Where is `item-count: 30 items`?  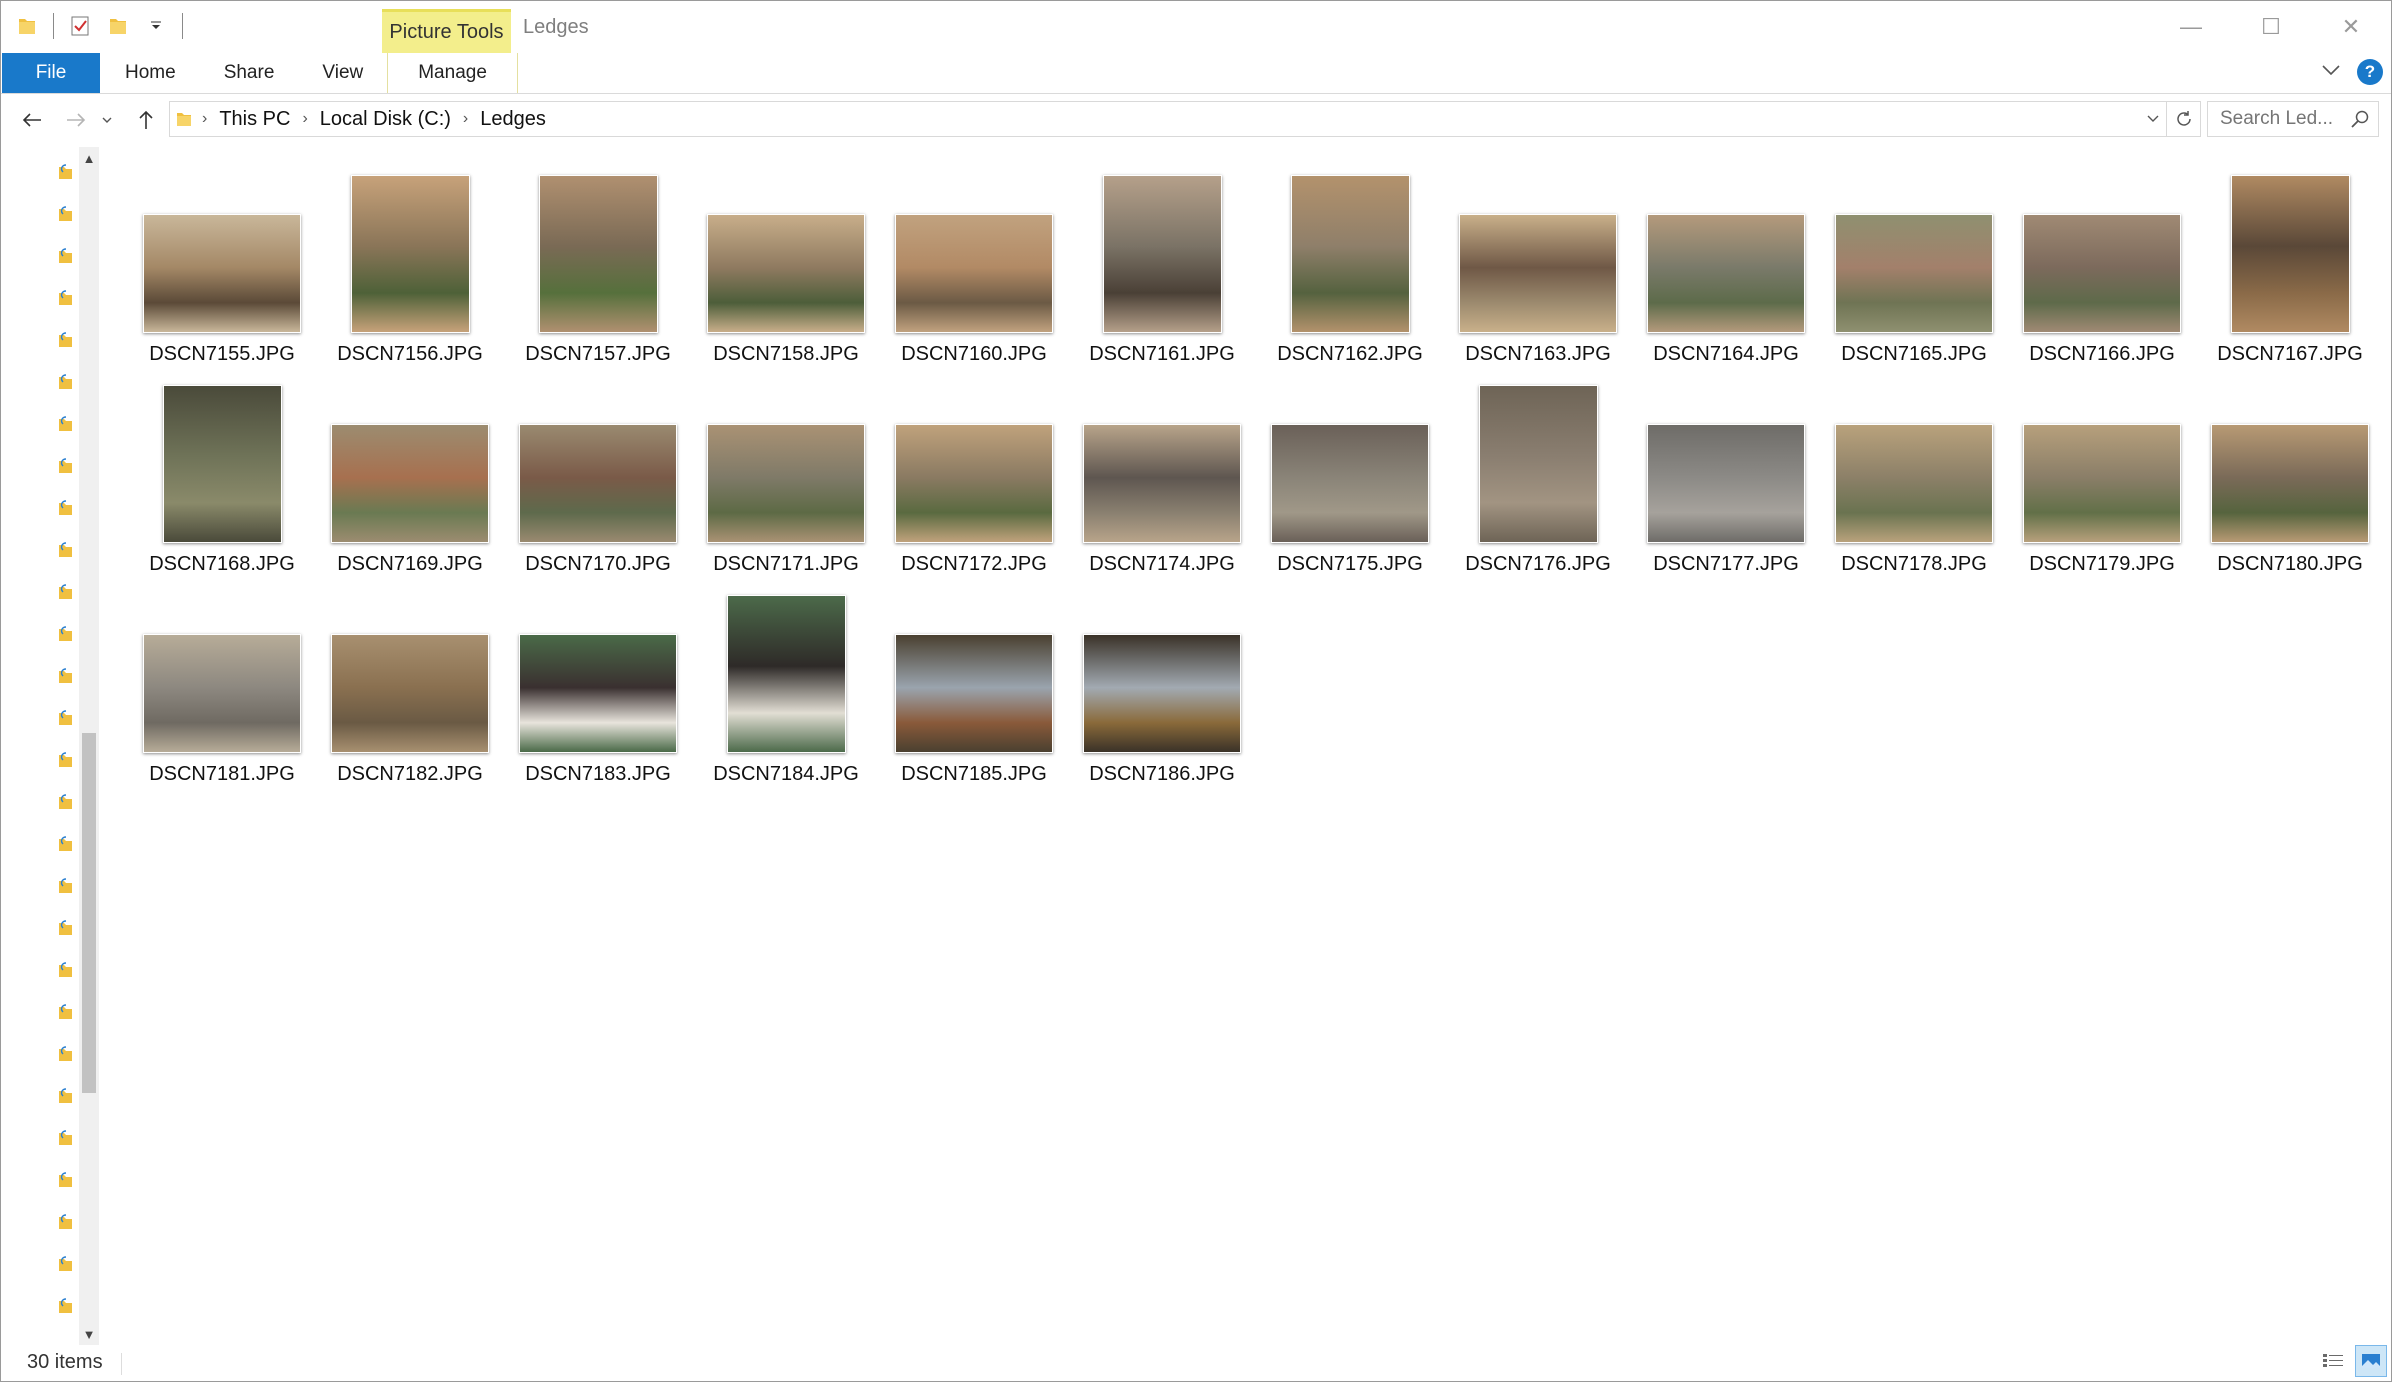 item-count: 30 items is located at coordinates (65, 1362).